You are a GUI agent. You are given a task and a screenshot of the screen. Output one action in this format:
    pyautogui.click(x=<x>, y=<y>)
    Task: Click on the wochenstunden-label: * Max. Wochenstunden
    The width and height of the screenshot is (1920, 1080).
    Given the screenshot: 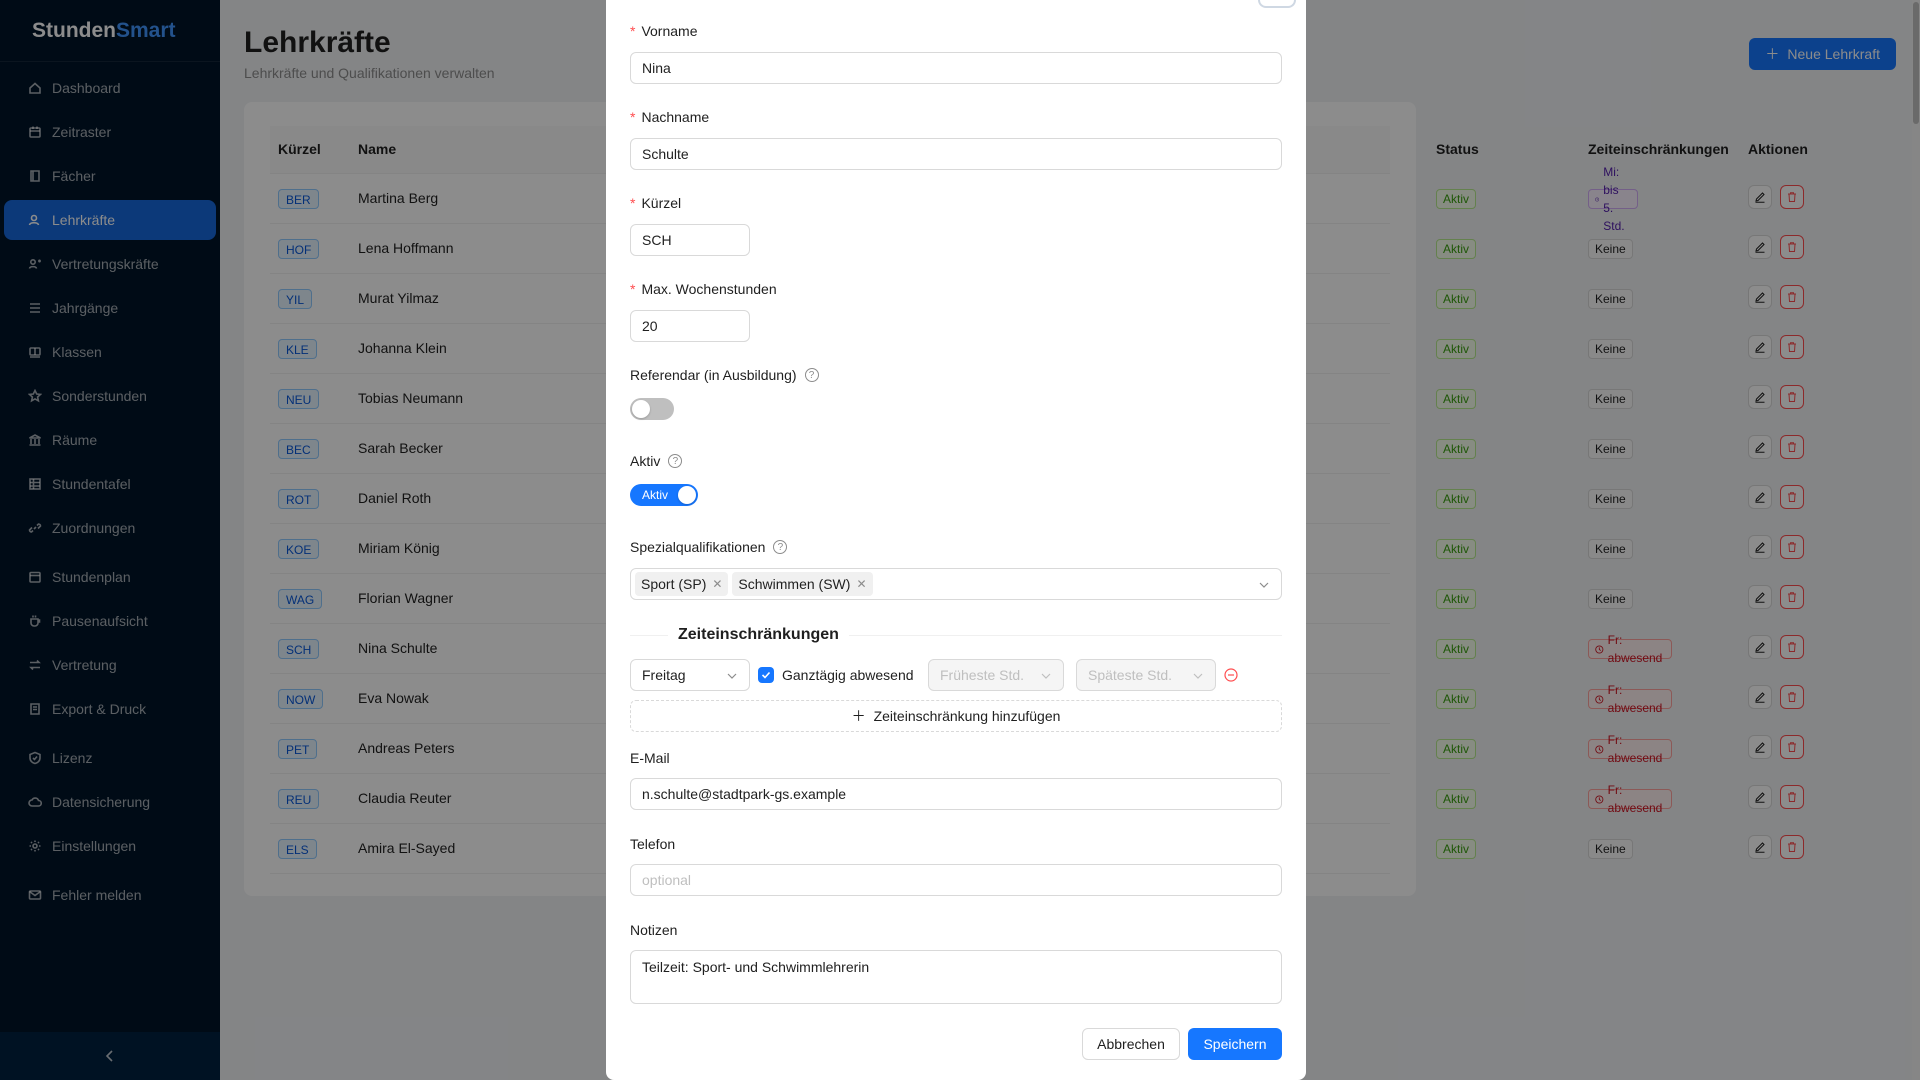 What is the action you would take?
    pyautogui.click(x=703, y=289)
    